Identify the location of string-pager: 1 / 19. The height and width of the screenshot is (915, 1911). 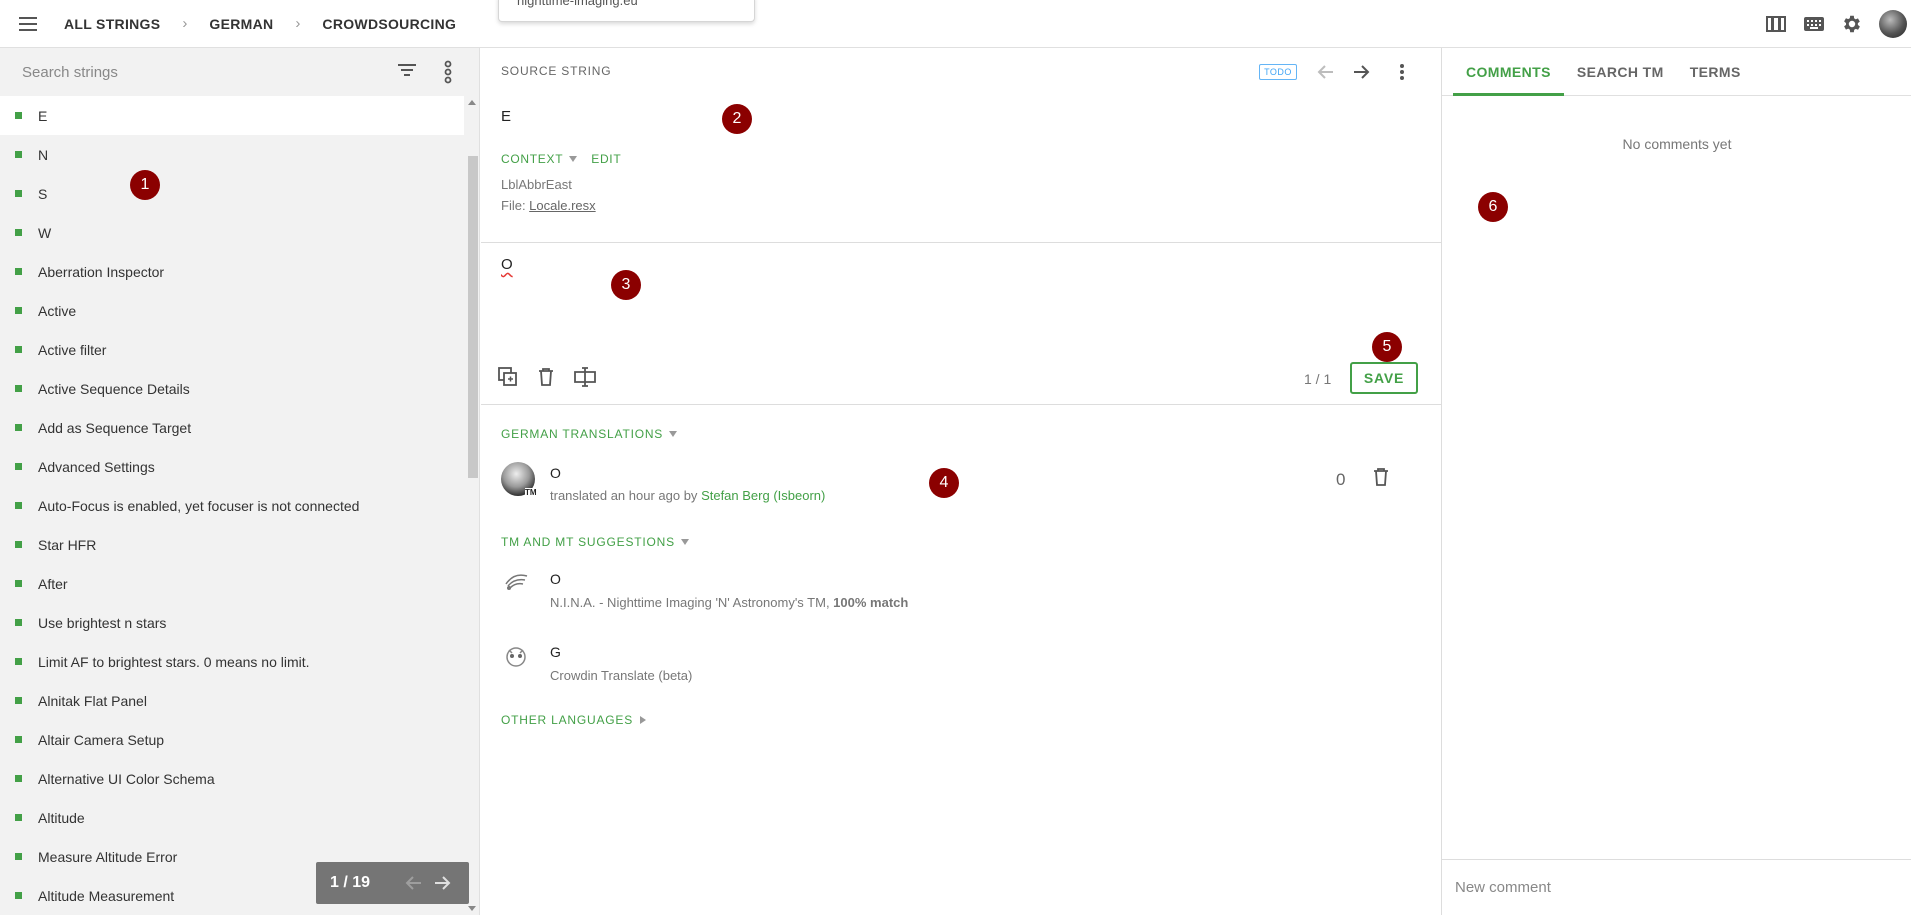
(392, 883).